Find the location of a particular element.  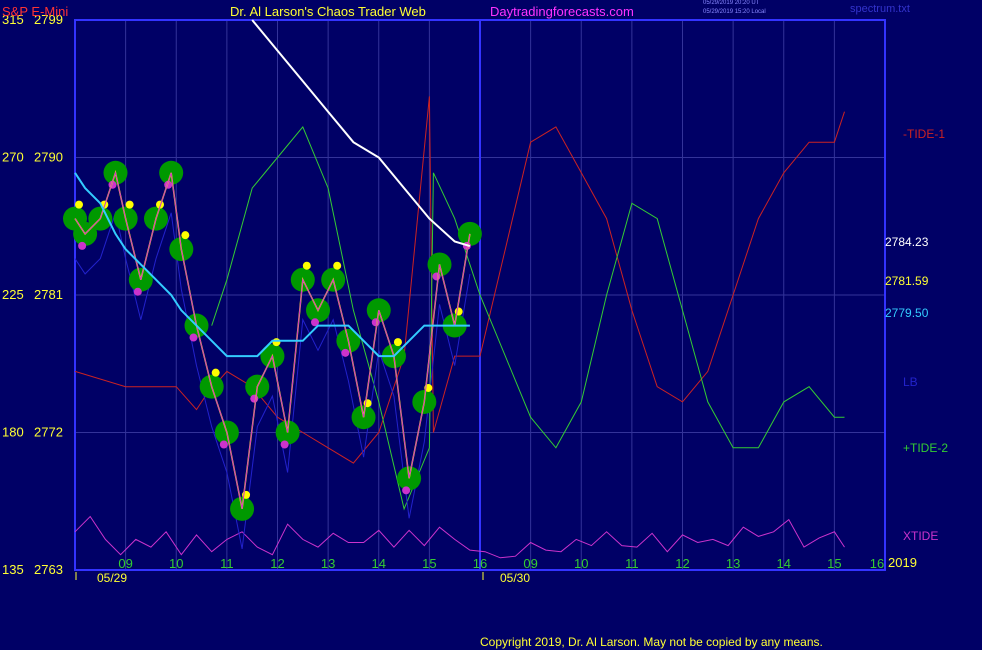

xtide-label: XTIDE is located at coordinates (920, 536).